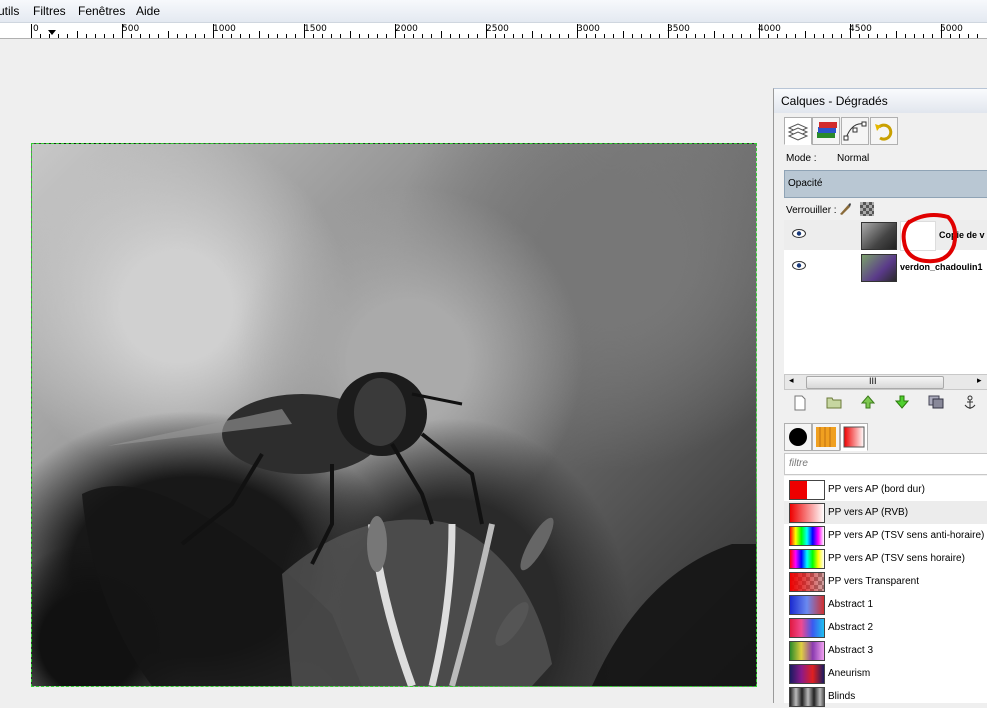  Describe the element at coordinates (801, 158) in the screenshot. I see `mode-label: Mode :` at that location.